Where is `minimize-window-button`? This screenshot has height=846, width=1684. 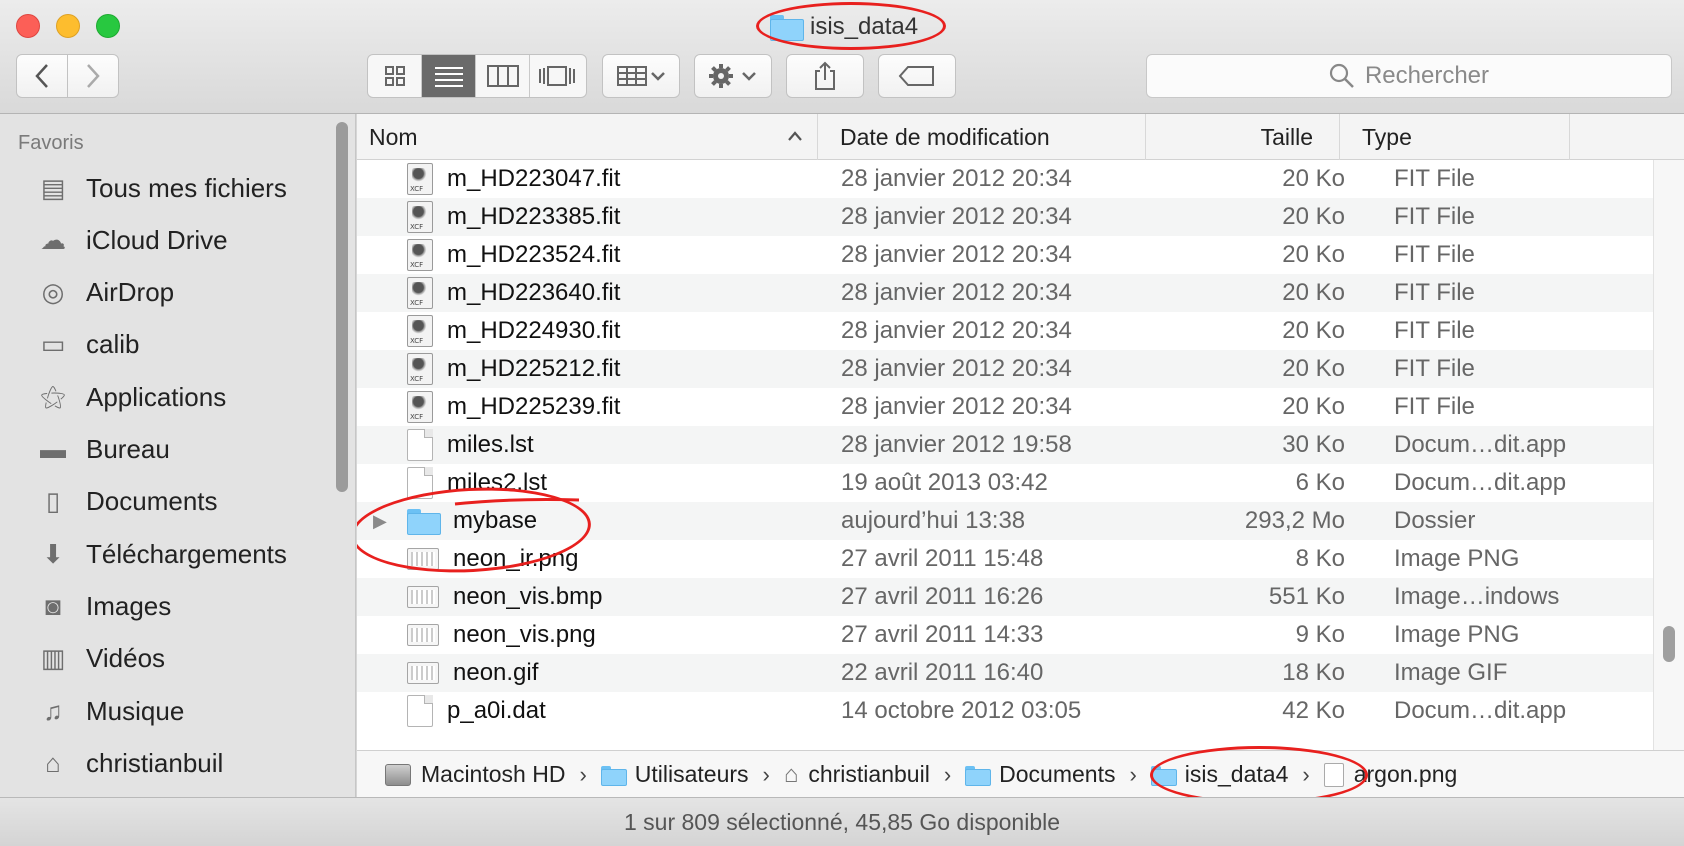 minimize-window-button is located at coordinates (68, 26).